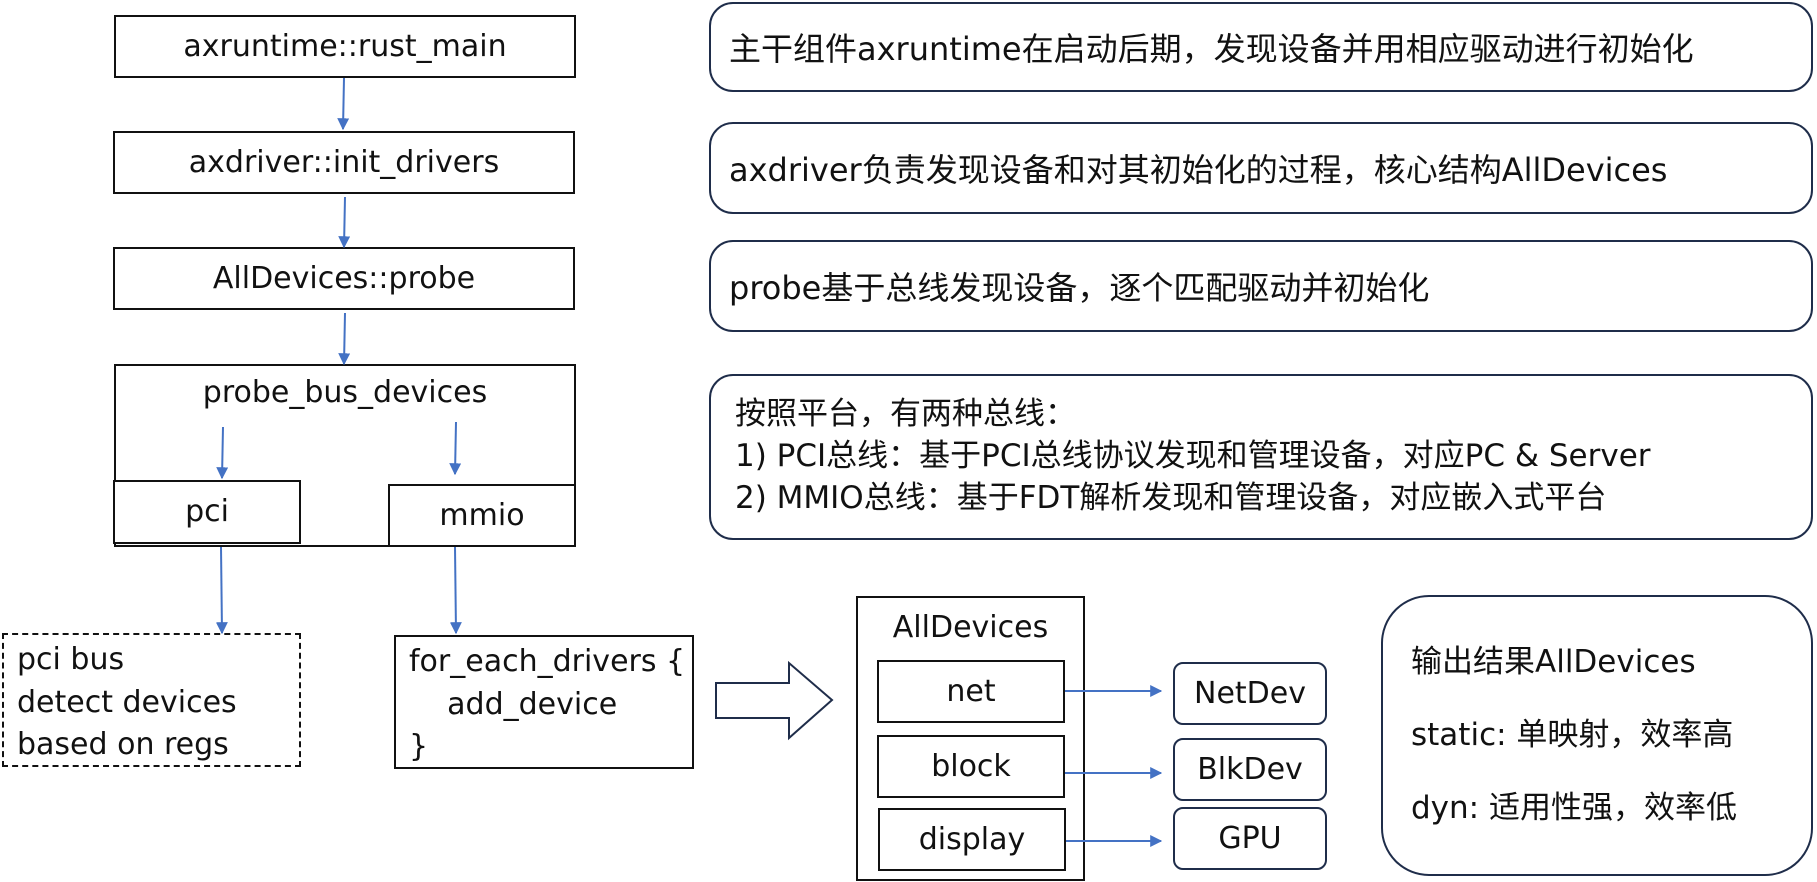 Image resolution: width=1817 pixels, height=882 pixels. Describe the element at coordinates (222, 453) in the screenshot. I see `arrow-bus-to-pci` at that location.